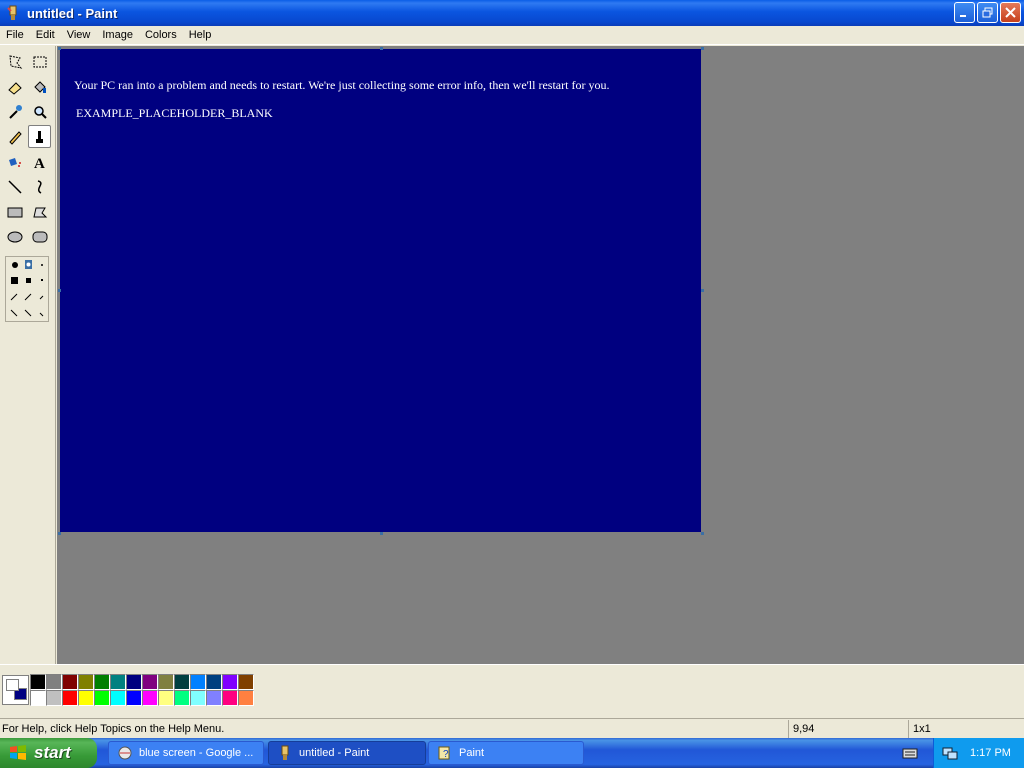  What do you see at coordinates (59, 48) in the screenshot?
I see `resize-handle-top-left` at bounding box center [59, 48].